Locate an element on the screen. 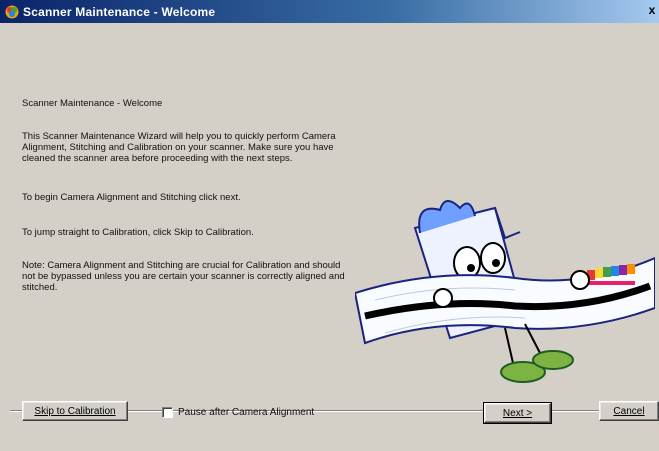 This screenshot has height=451, width=659. skip-to-calibration-button: Skip to Calibration is located at coordinates (75, 411).